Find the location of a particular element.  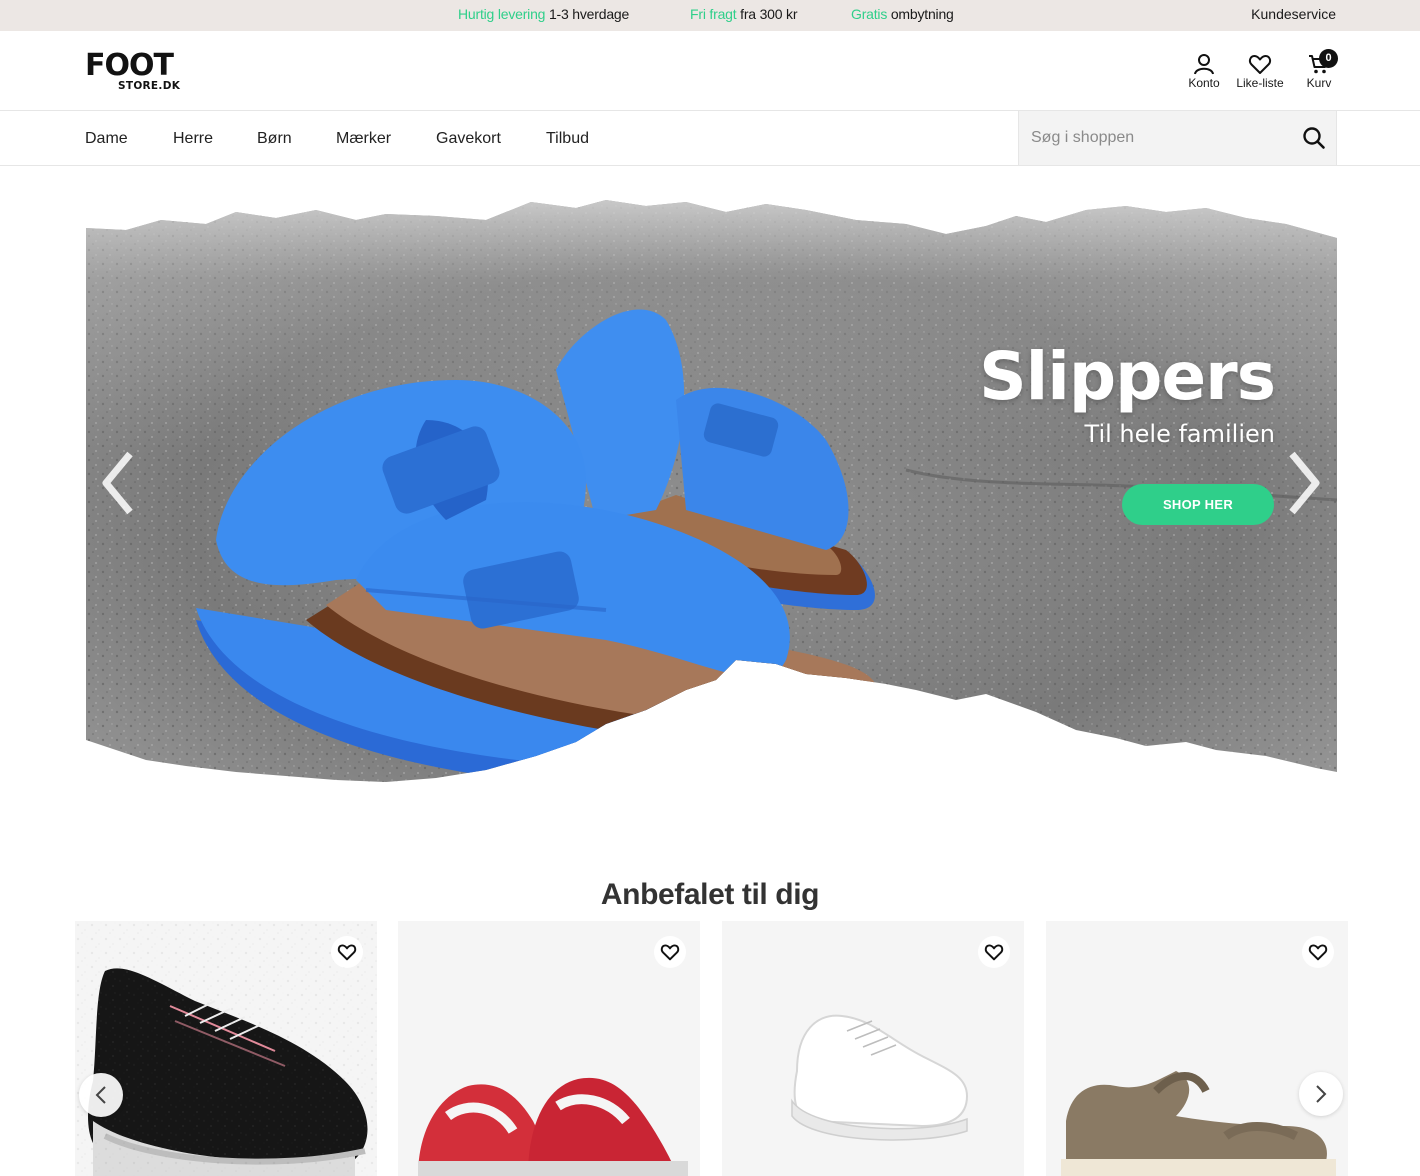

usp-fast-delivery: Hurtig levering 1-3 hverdage is located at coordinates (543, 14).